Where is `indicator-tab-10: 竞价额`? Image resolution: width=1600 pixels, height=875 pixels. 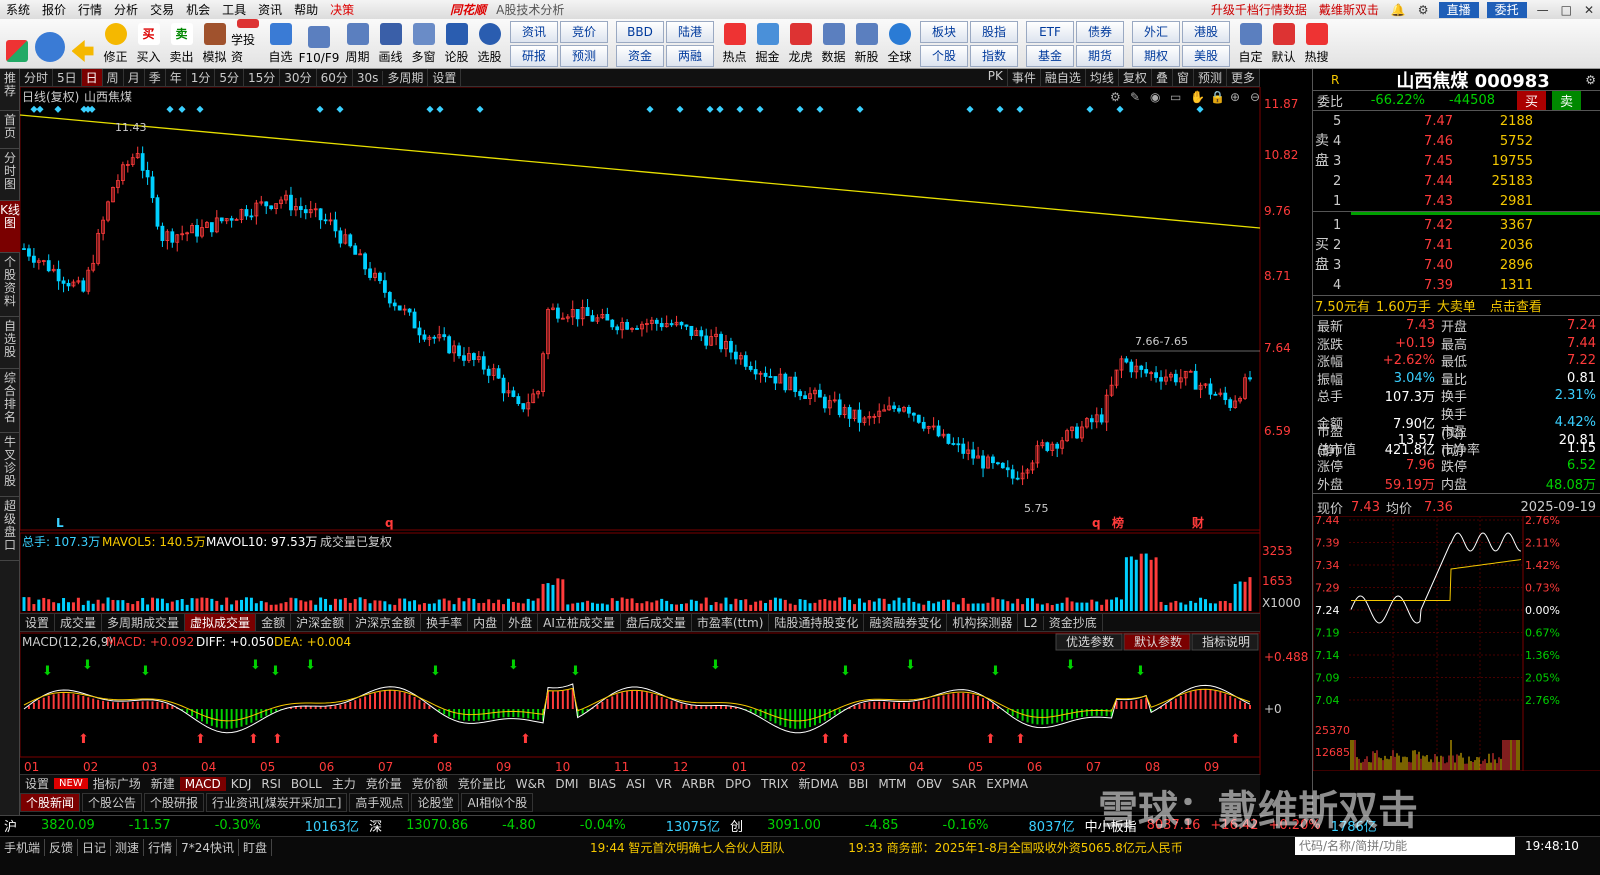
indicator-tab-10: 竞价额 is located at coordinates (430, 783).